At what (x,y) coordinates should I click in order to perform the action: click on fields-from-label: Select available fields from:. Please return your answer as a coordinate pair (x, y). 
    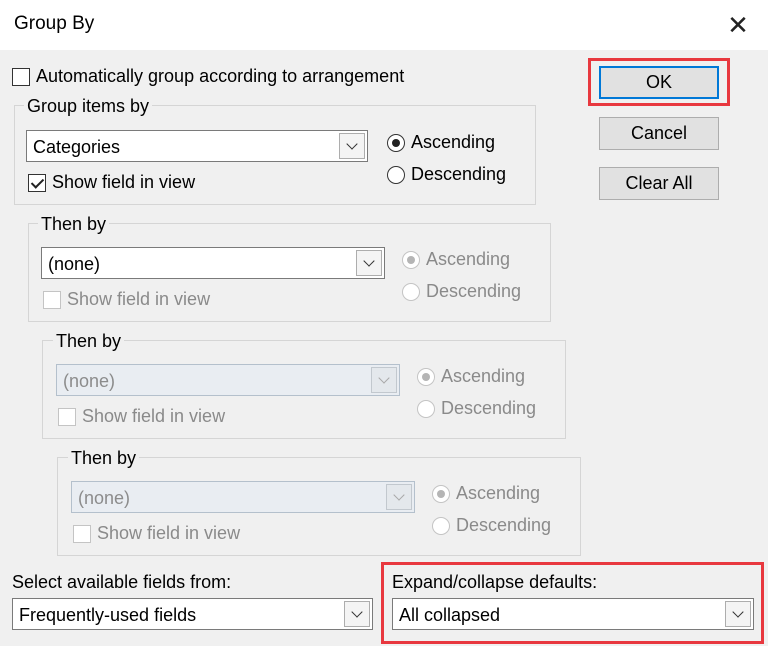
    Looking at the image, I should click on (122, 582).